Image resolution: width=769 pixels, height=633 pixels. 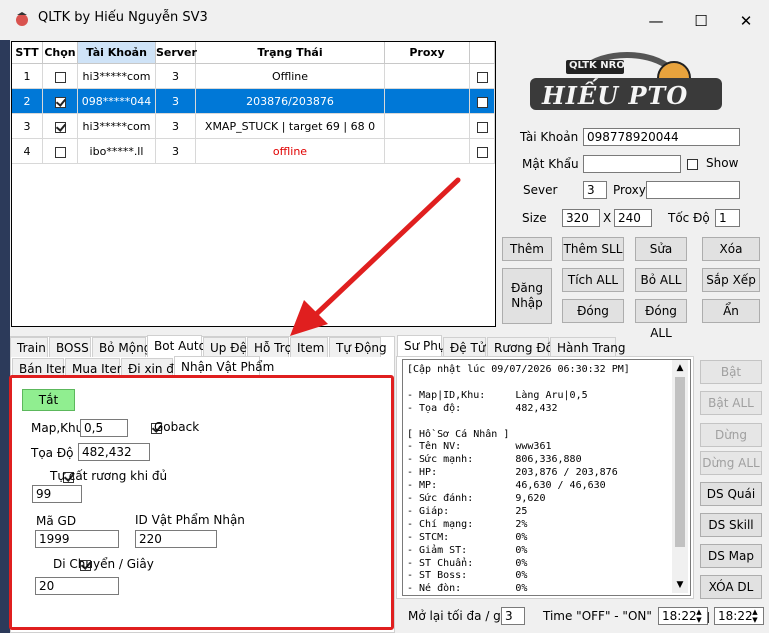 I want to click on window-title: QLTK by Hiếu Nguyễn SV3, so click(x=123, y=17).